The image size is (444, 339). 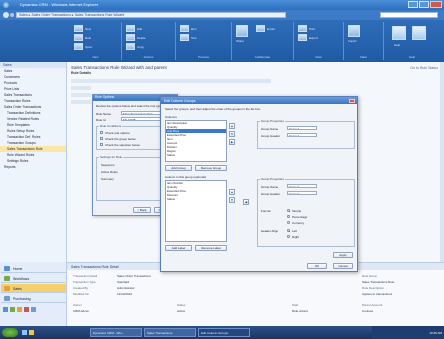 What do you see at coordinates (78, 37) in the screenshot?
I see `new-rule-button` at bounding box center [78, 37].